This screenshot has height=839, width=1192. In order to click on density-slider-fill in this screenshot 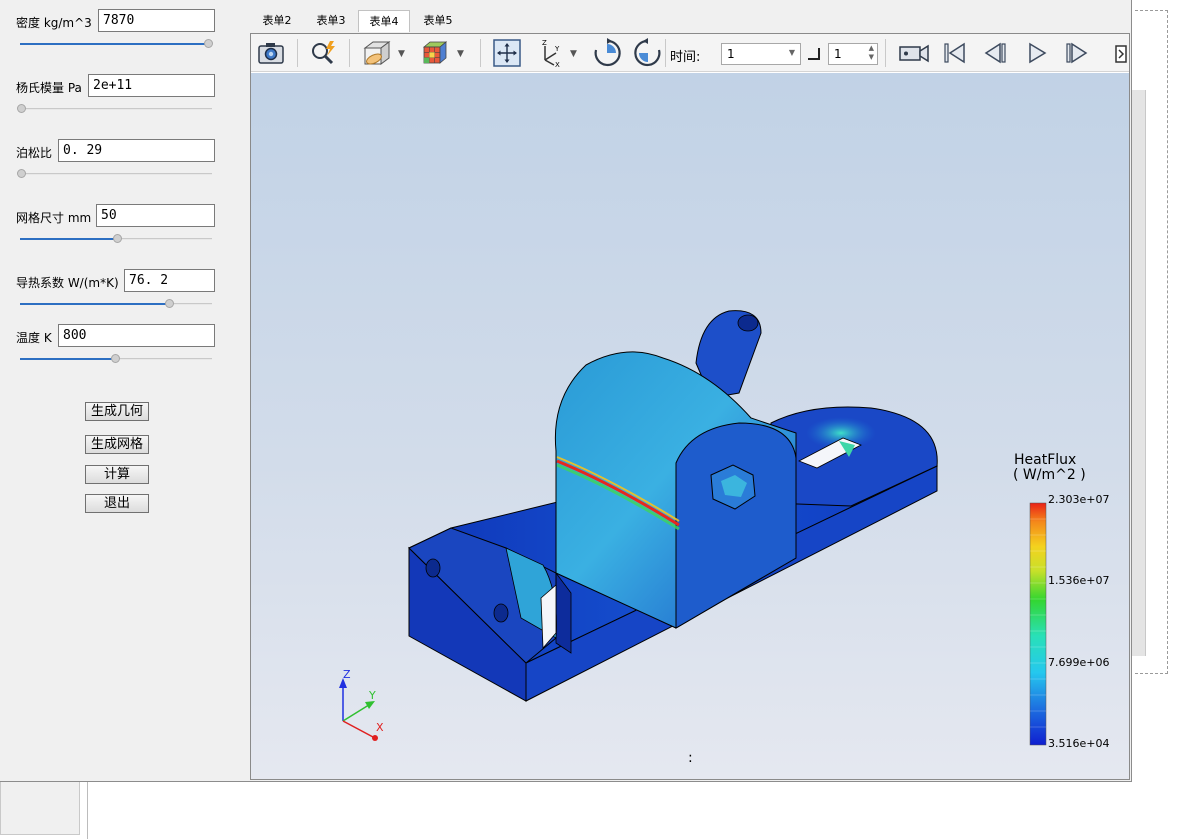, I will do `click(114, 44)`.